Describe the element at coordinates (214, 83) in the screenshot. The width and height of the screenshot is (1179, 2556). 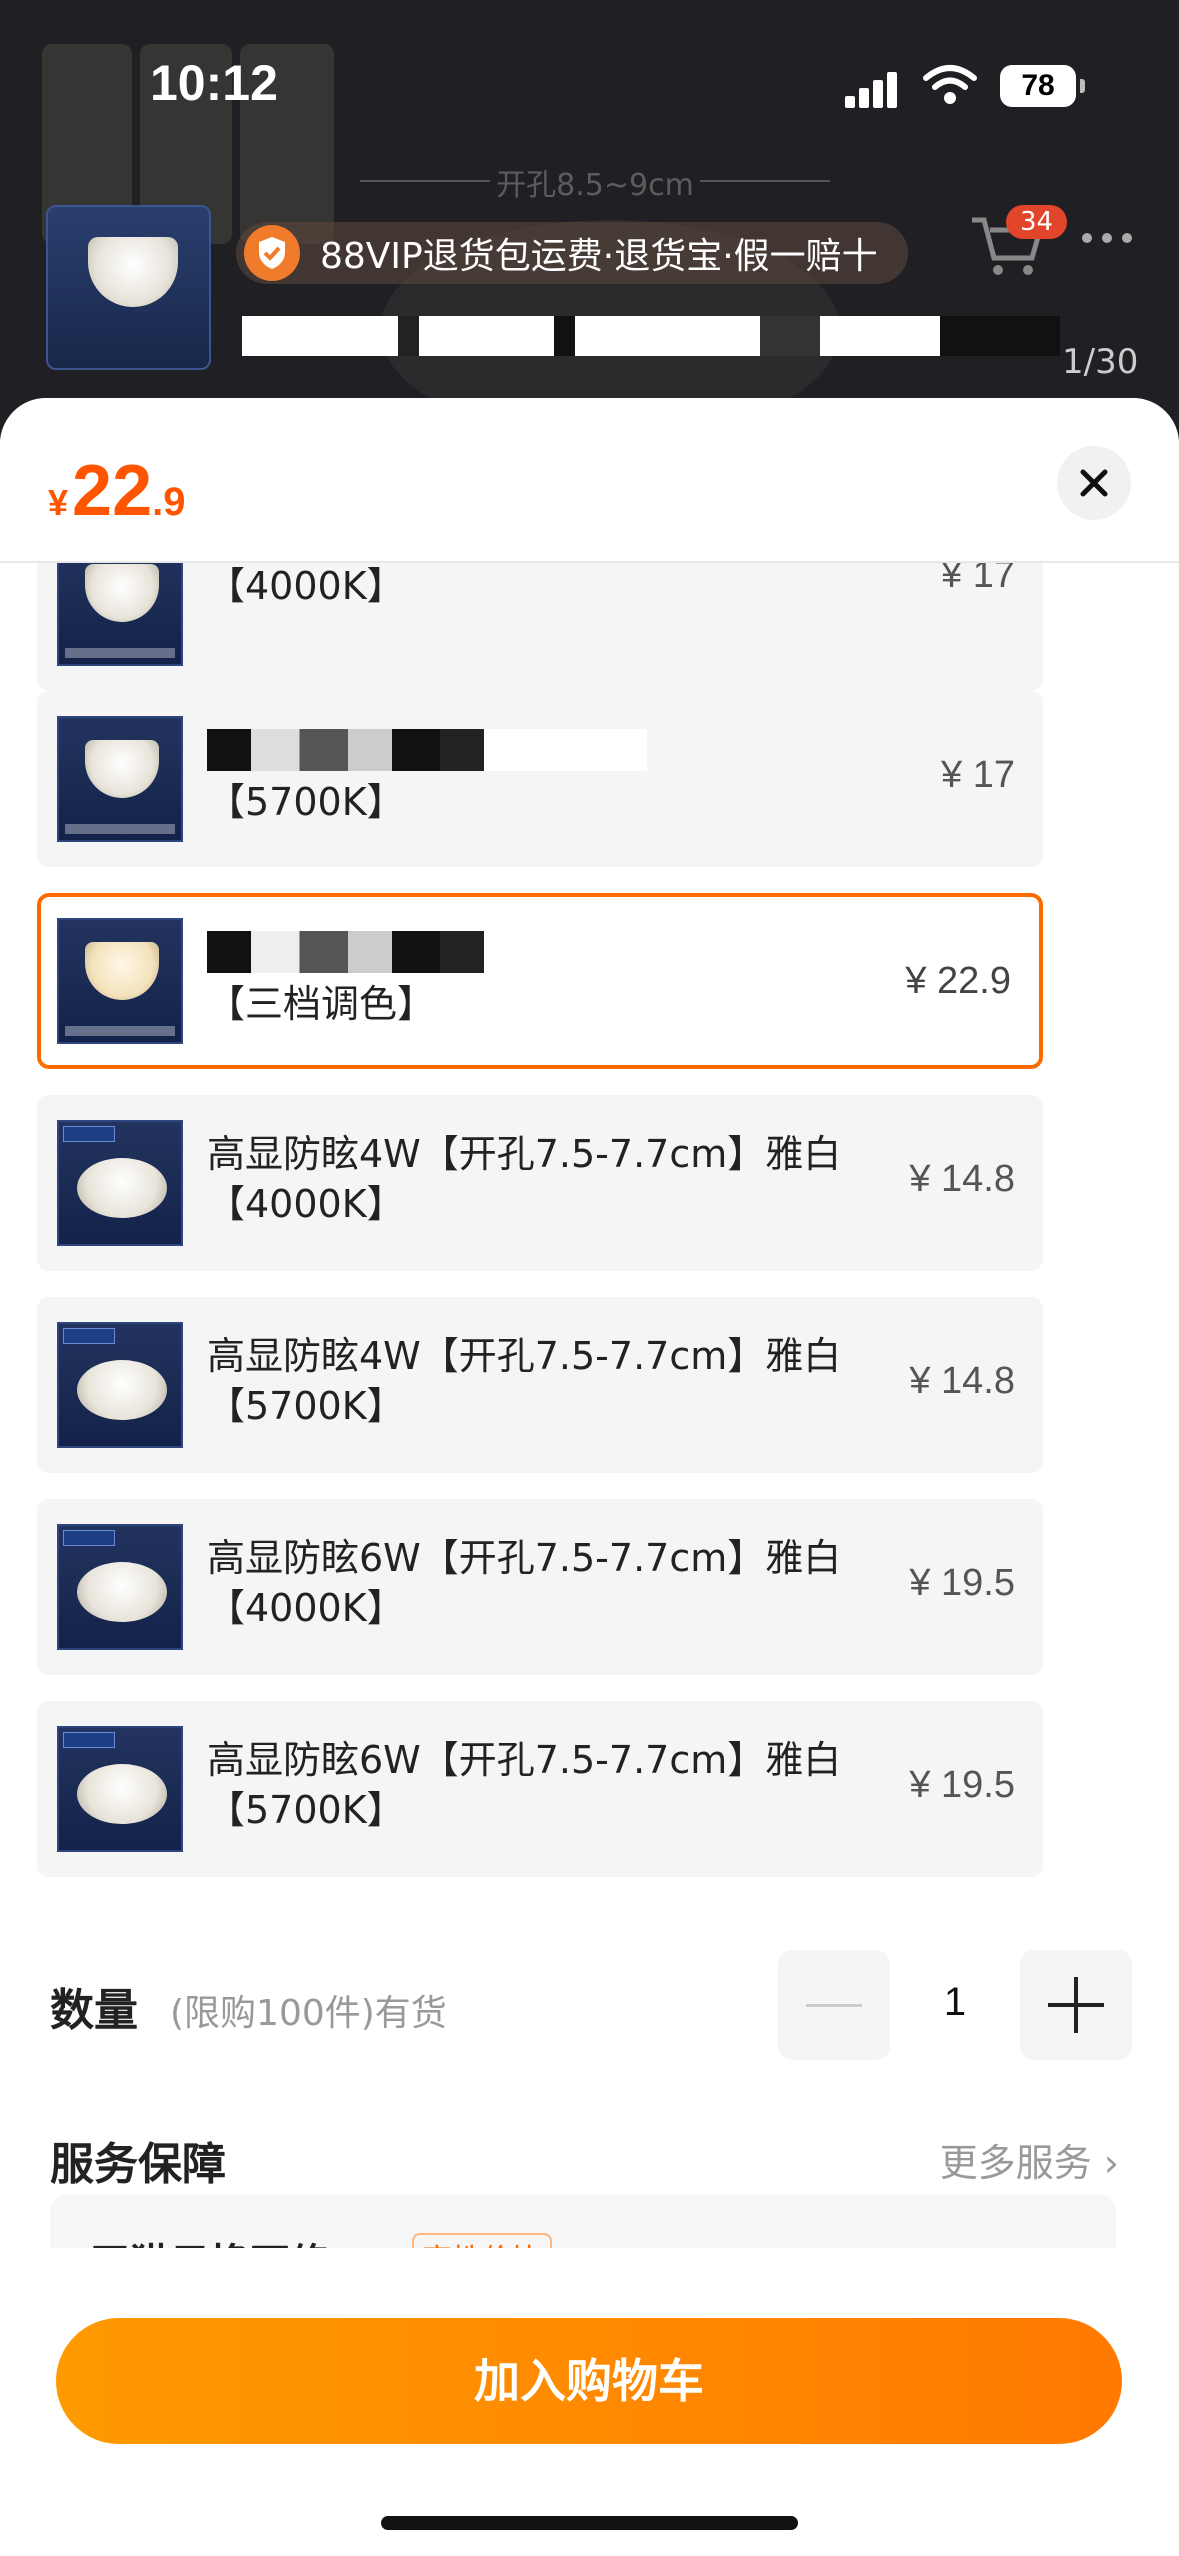
I see `clock: 10:12` at that location.